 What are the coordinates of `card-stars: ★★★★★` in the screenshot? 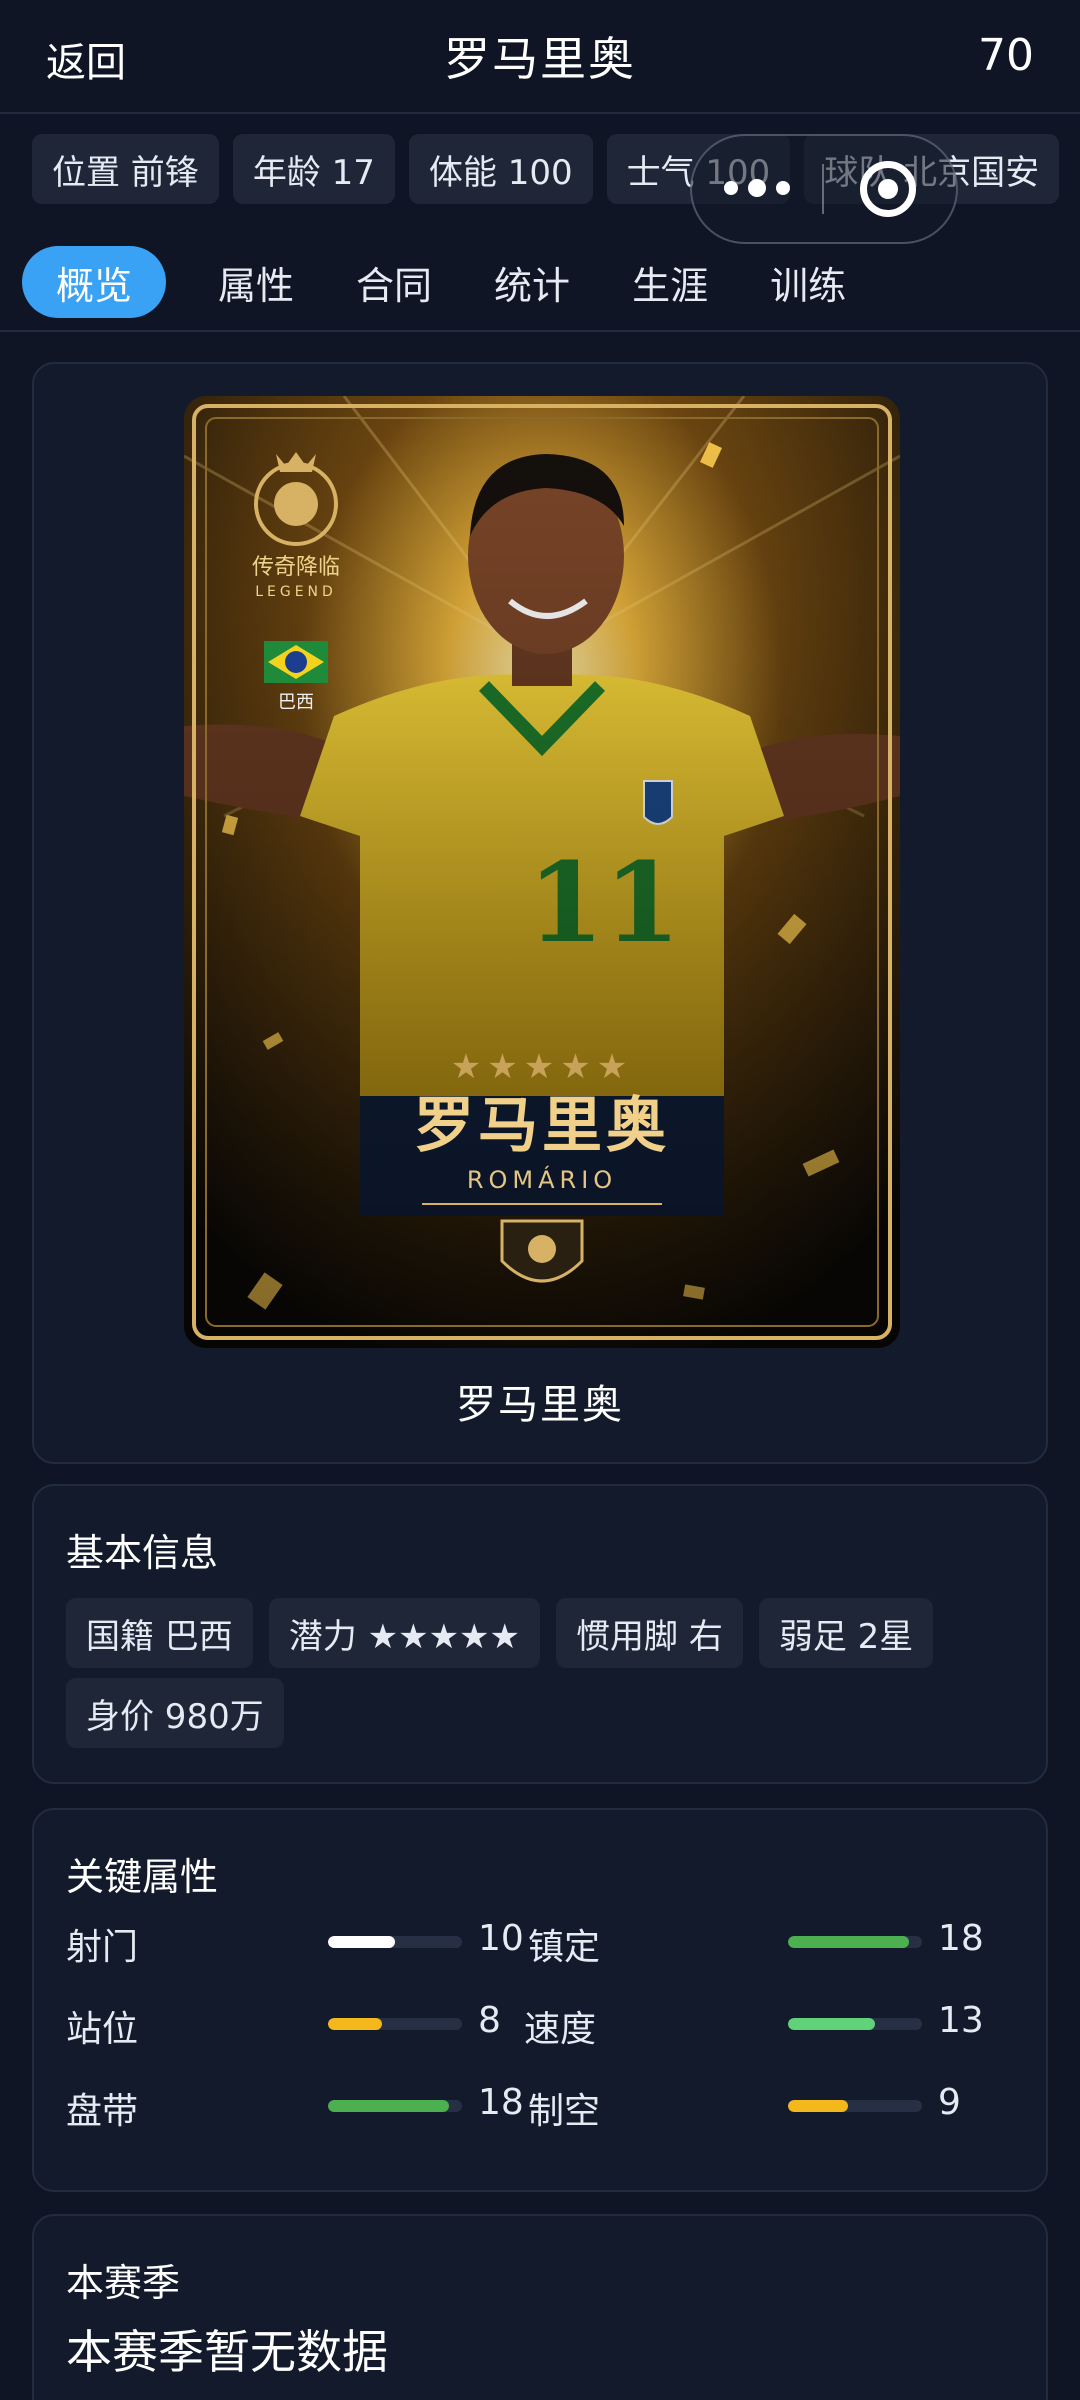 It's located at (542, 1067).